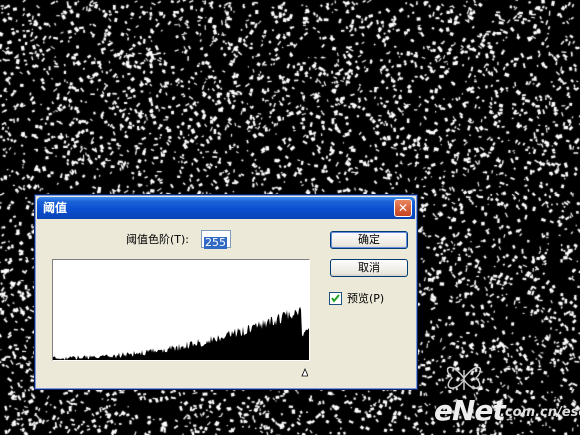  I want to click on preview-label: 预览(P), so click(366, 298).